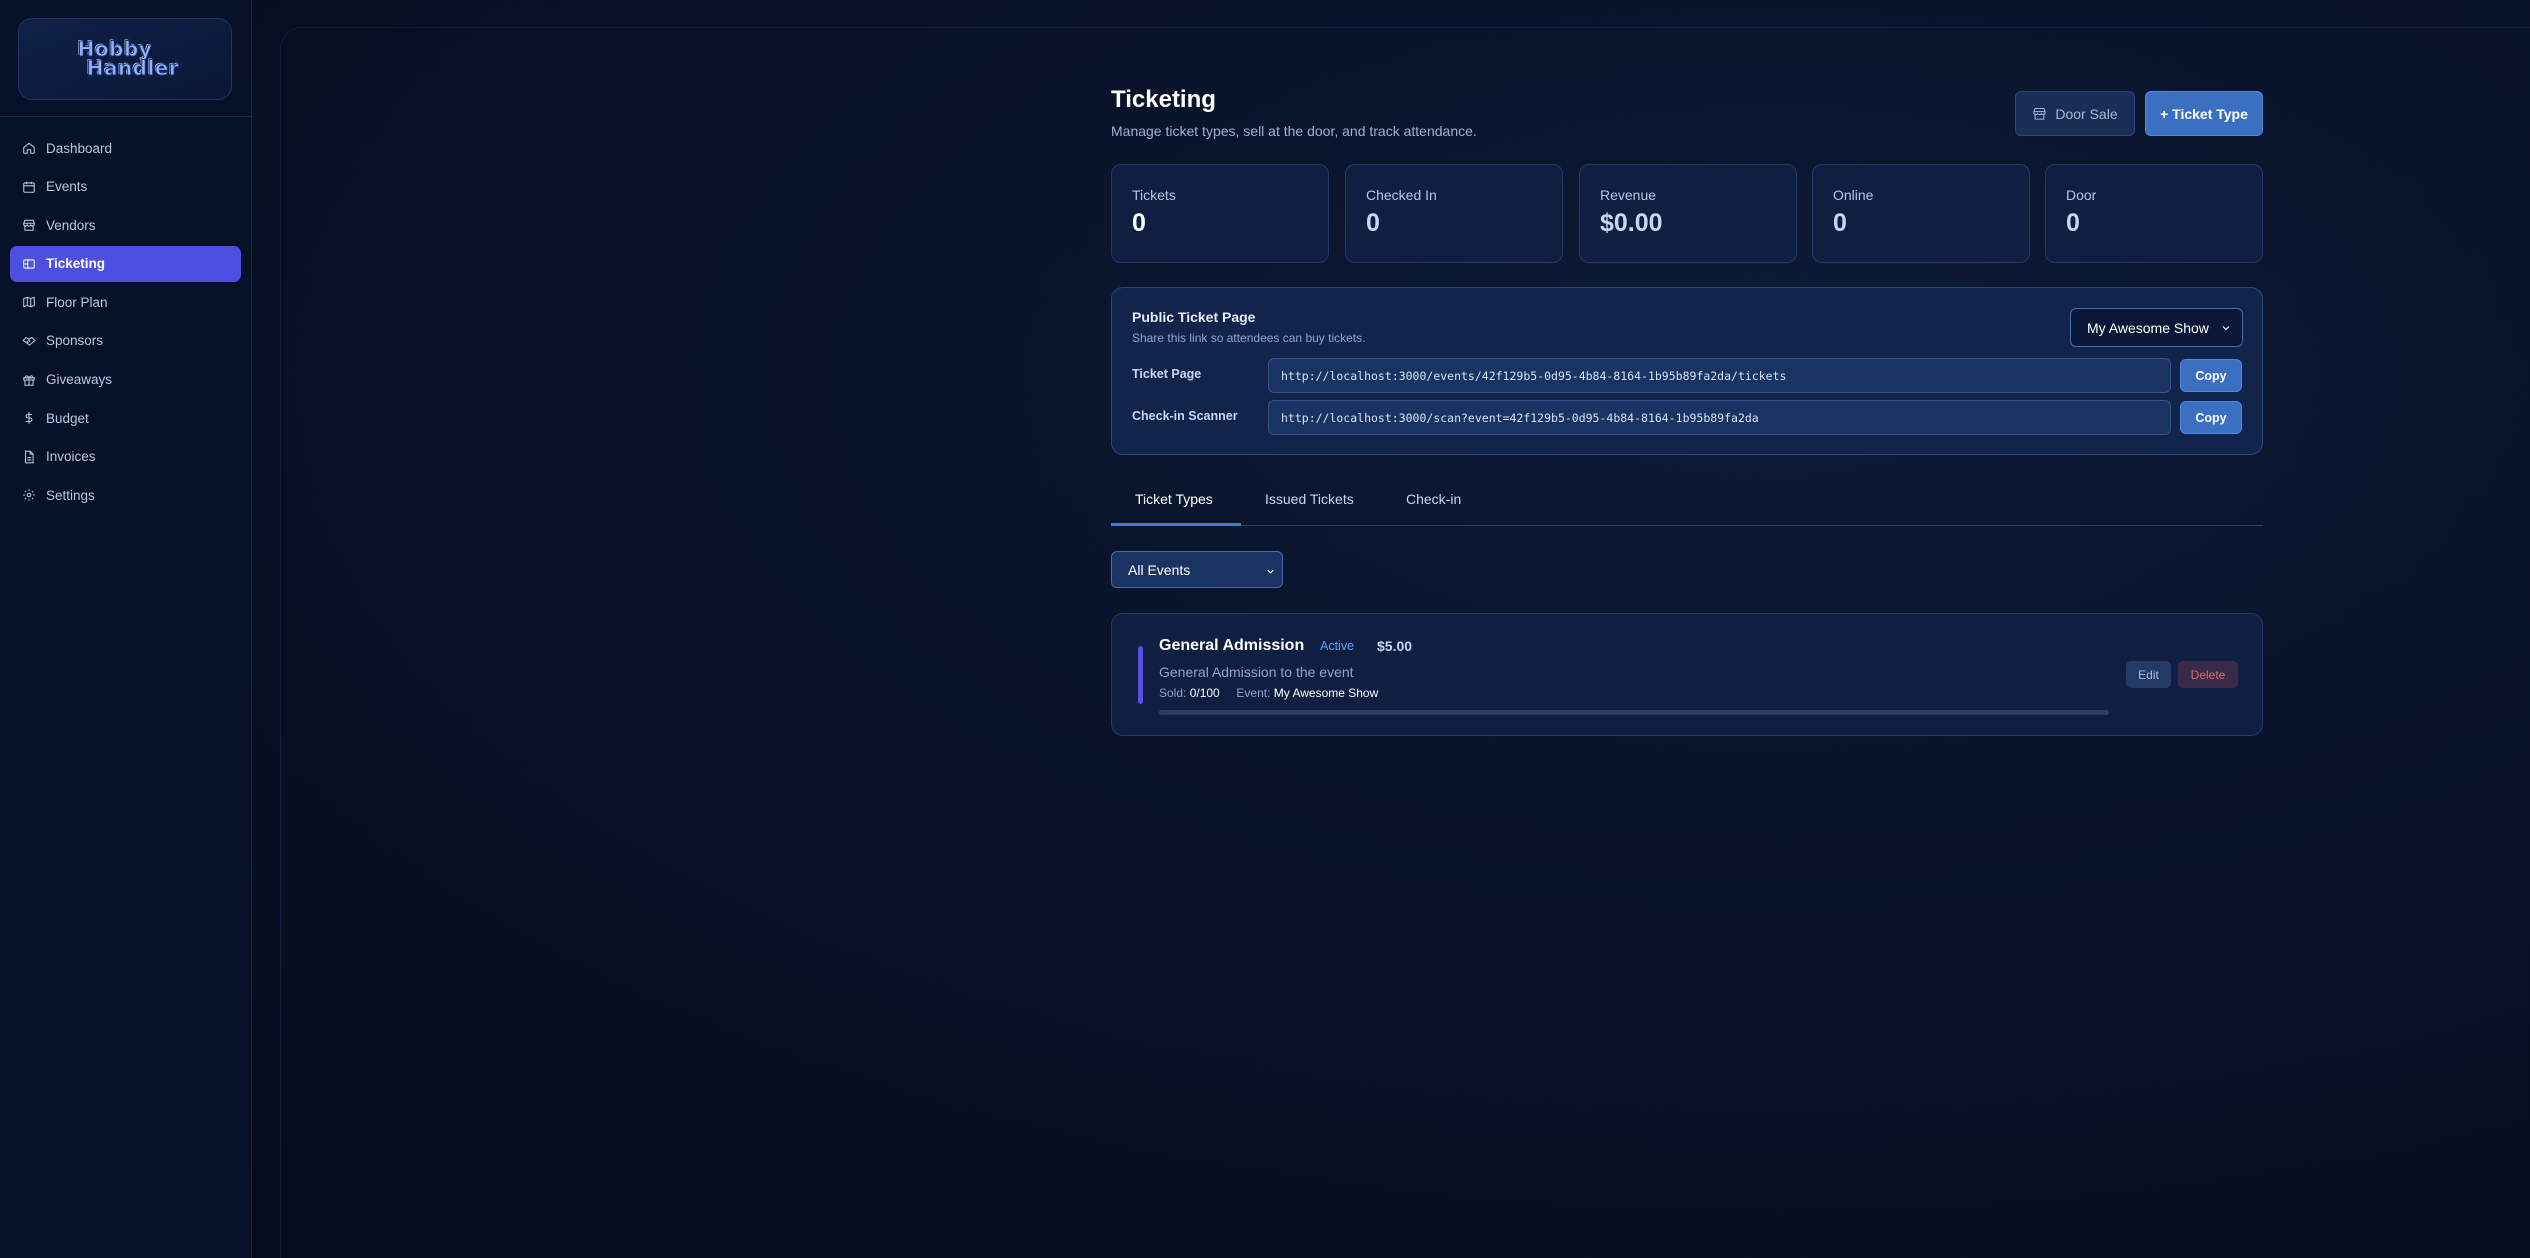 Image resolution: width=2530 pixels, height=1258 pixels. What do you see at coordinates (29, 457) in the screenshot?
I see `file-icon` at bounding box center [29, 457].